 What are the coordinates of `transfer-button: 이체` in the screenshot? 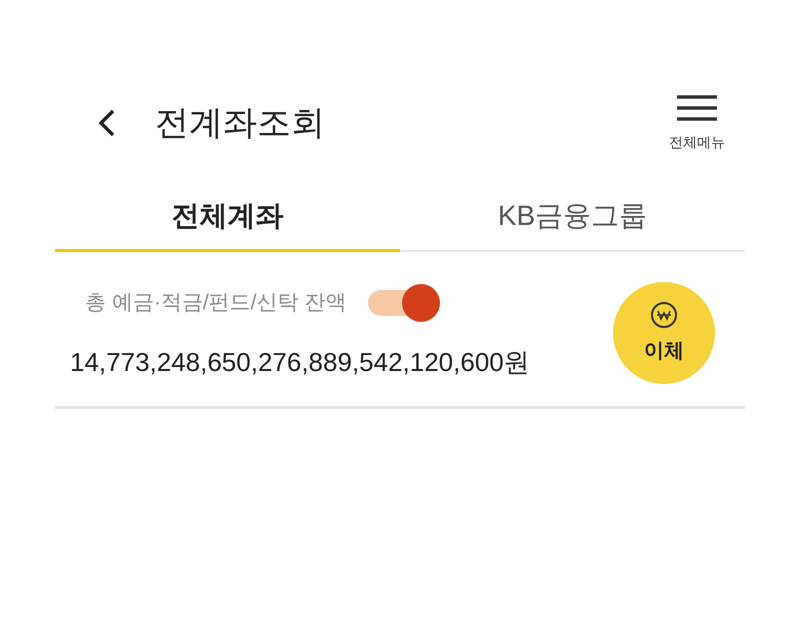 It's located at (664, 333).